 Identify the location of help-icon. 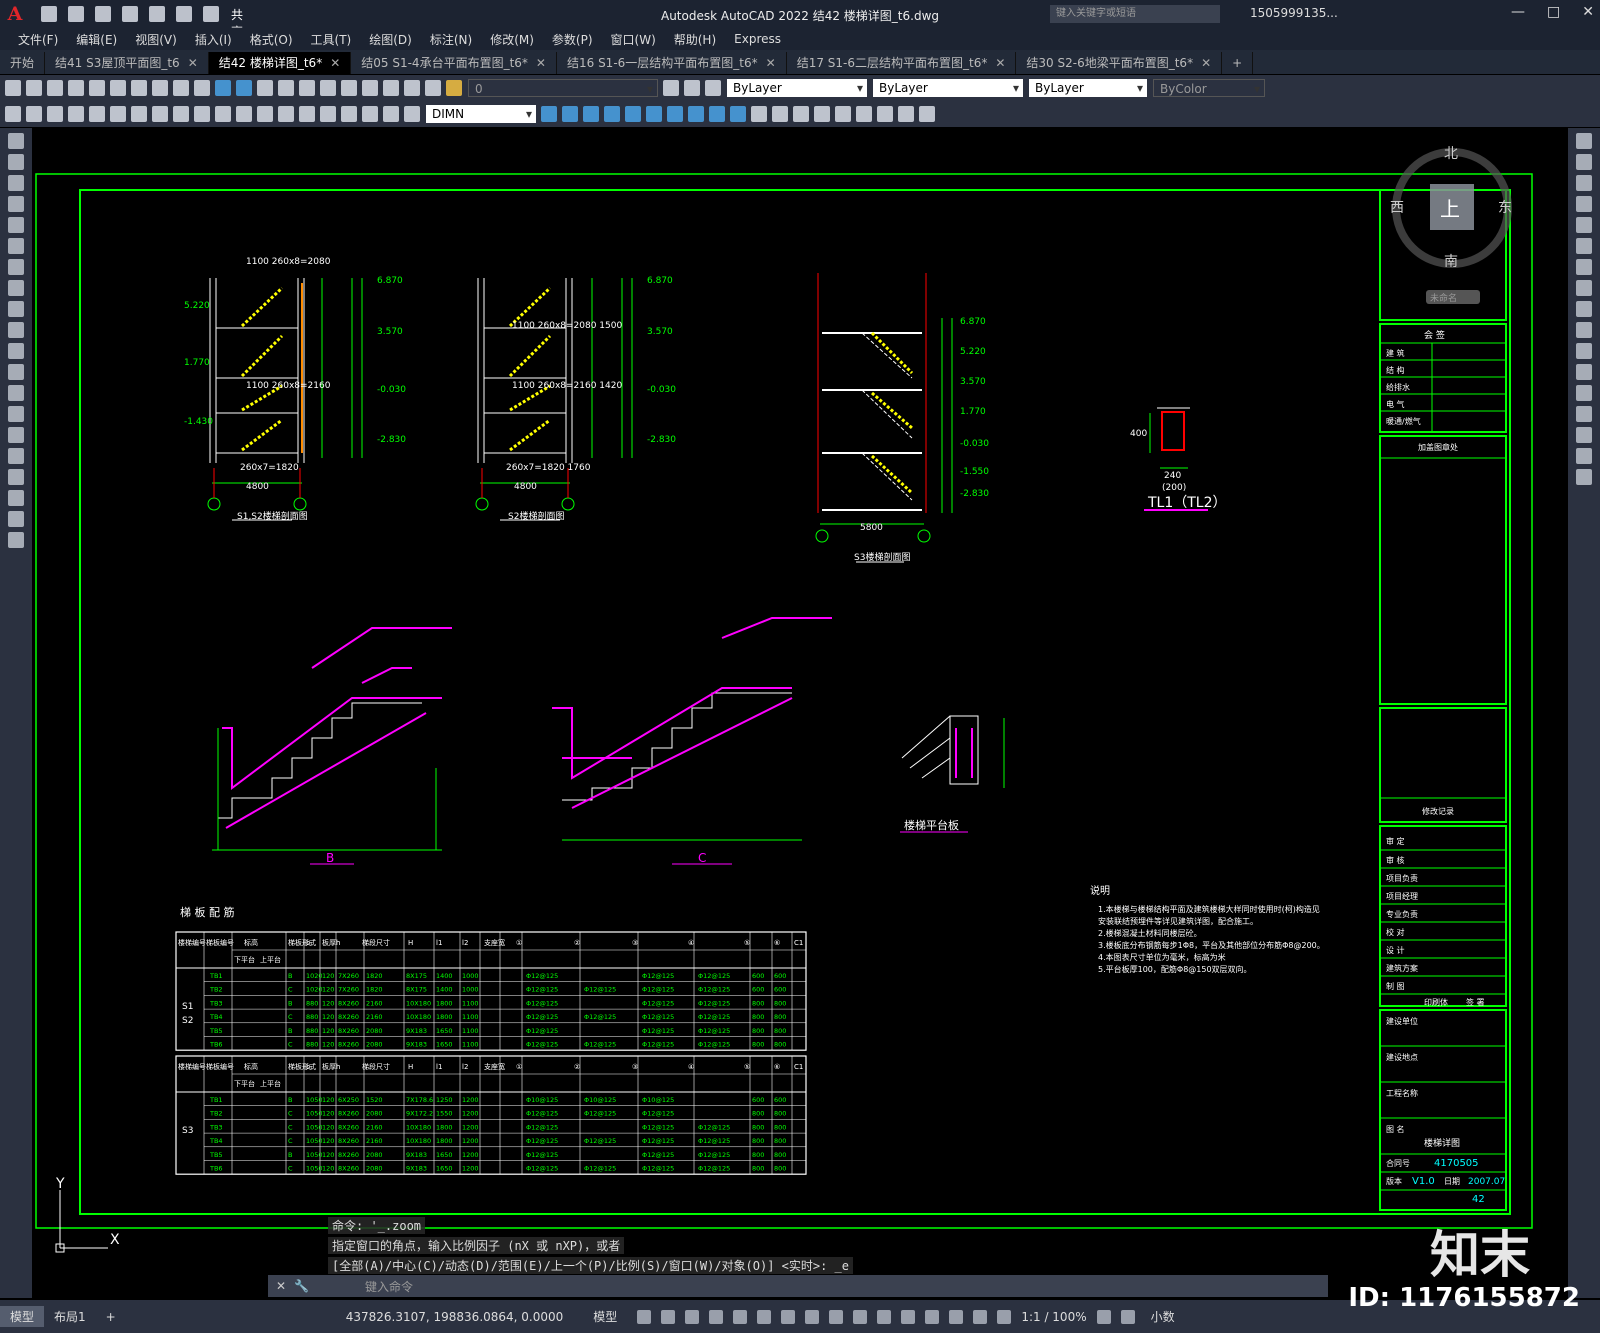
(433, 88).